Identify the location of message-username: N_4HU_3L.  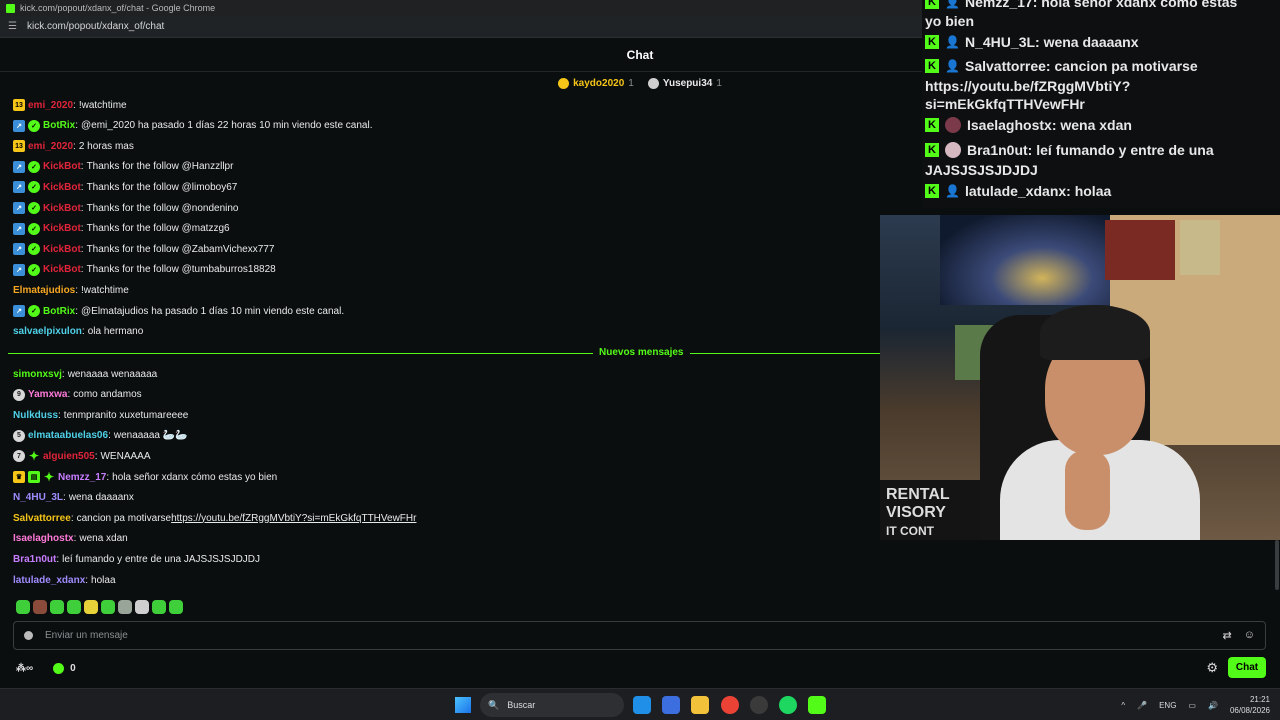
(38, 497).